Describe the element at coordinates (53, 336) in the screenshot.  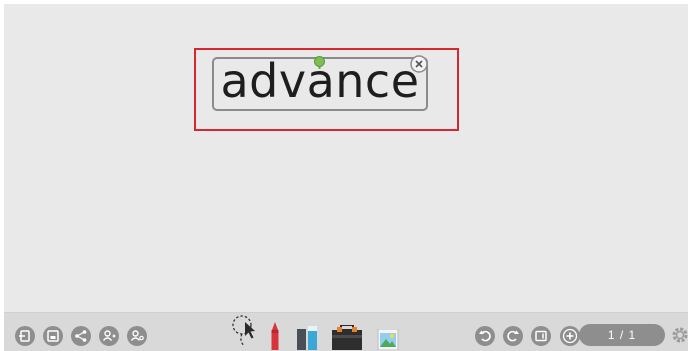
I see `save-icon` at that location.